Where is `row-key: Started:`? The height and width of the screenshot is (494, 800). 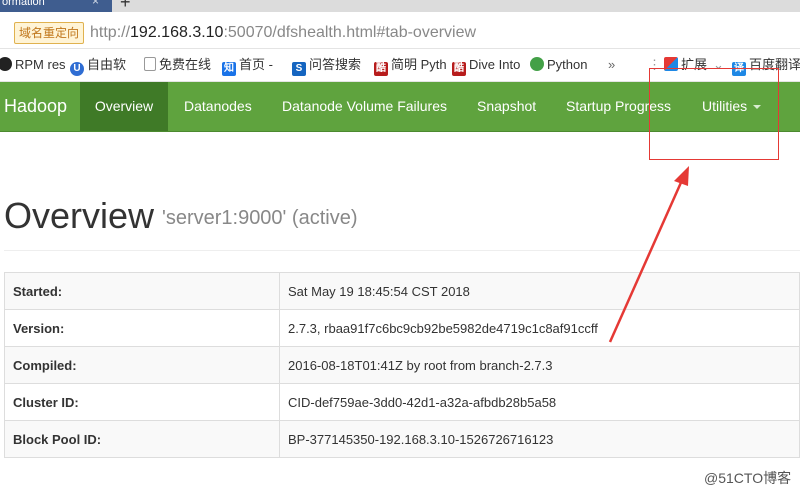 row-key: Started: is located at coordinates (142, 291).